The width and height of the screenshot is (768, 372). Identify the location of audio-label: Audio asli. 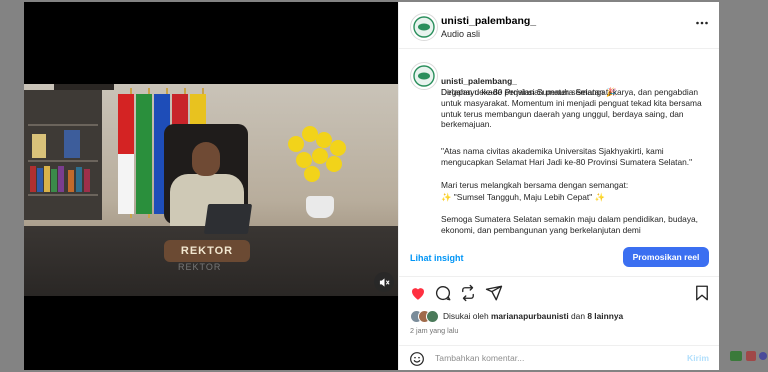
(460, 34).